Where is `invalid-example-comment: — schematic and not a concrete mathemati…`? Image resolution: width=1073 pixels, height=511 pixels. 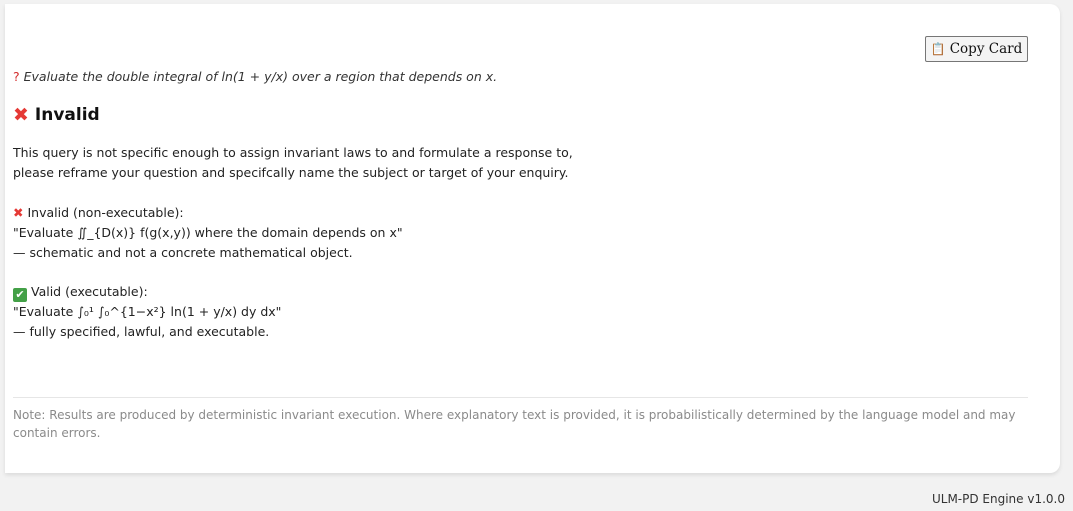
invalid-example-comment: — schematic and not a concrete mathemati… is located at coordinates (183, 252).